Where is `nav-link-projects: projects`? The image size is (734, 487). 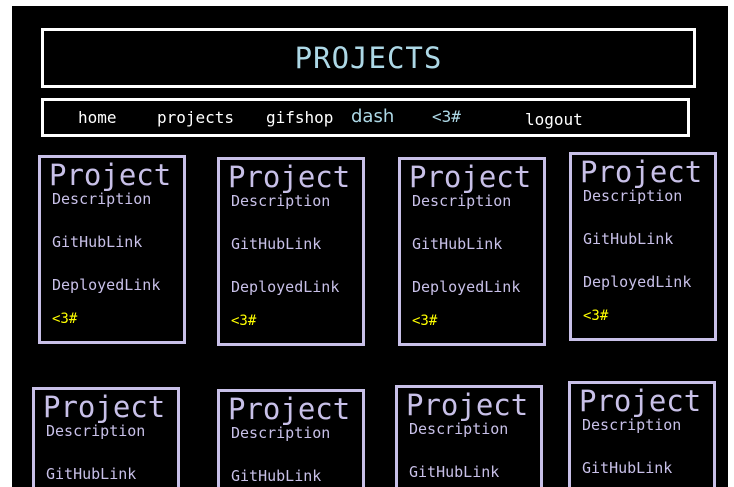
nav-link-projects: projects is located at coordinates (195, 117).